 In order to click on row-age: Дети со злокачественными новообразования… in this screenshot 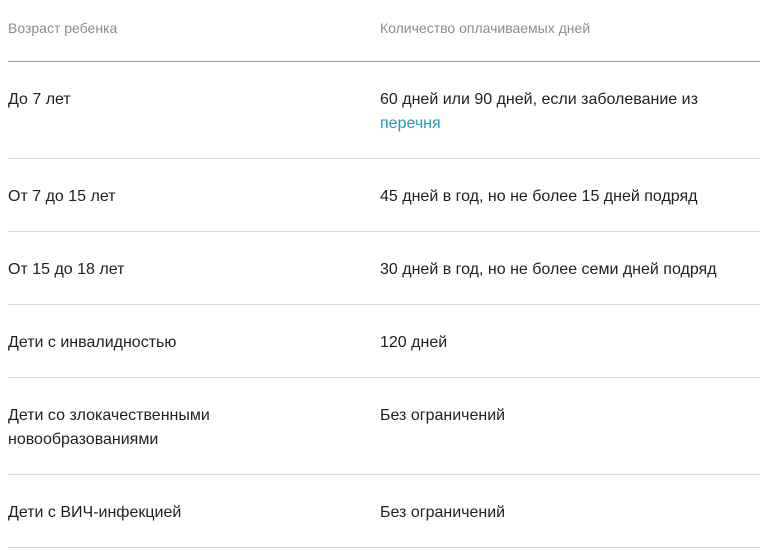, I will do `click(109, 427)`.